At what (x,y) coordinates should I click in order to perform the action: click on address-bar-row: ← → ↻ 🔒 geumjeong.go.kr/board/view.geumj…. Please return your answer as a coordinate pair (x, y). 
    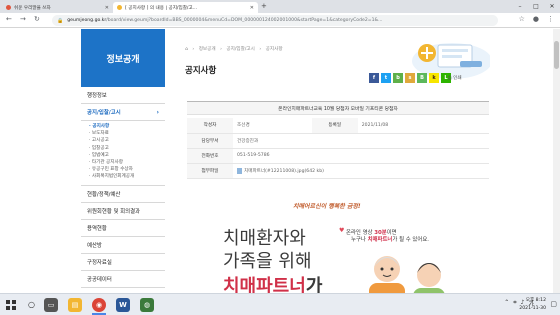
    Looking at the image, I should click on (280, 20).